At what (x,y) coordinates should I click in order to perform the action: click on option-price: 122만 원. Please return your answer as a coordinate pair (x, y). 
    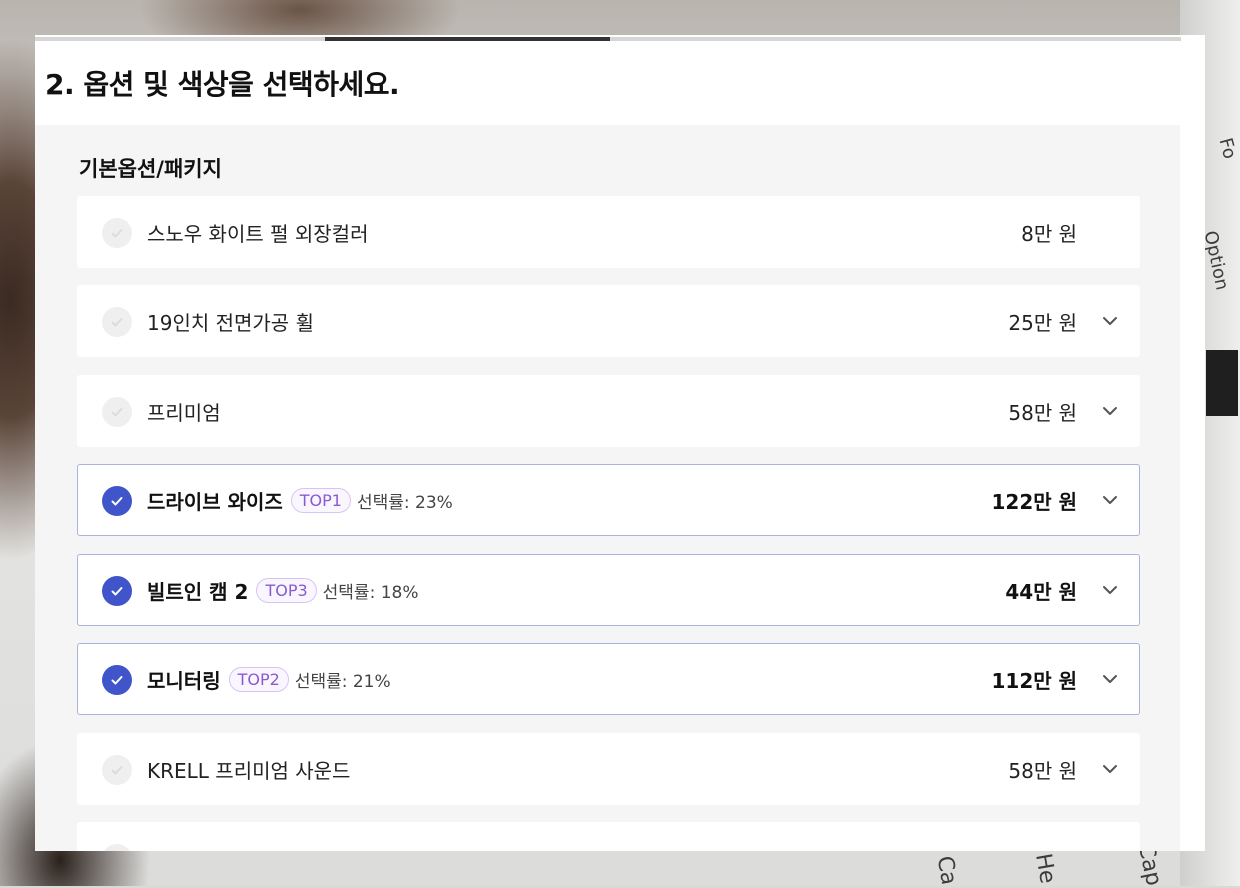
    Looking at the image, I should click on (1034, 501).